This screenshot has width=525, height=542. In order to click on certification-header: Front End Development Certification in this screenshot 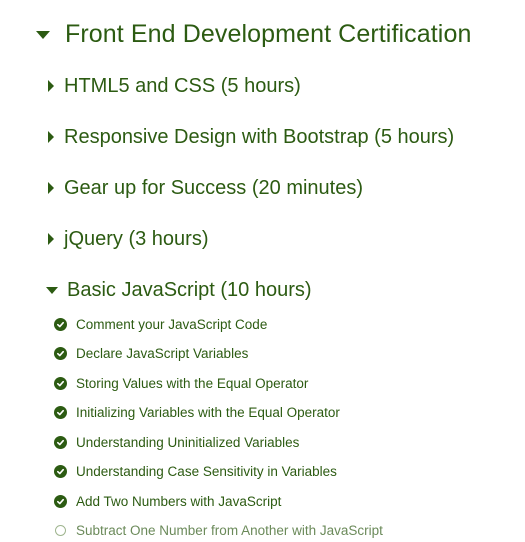, I will do `click(253, 34)`.